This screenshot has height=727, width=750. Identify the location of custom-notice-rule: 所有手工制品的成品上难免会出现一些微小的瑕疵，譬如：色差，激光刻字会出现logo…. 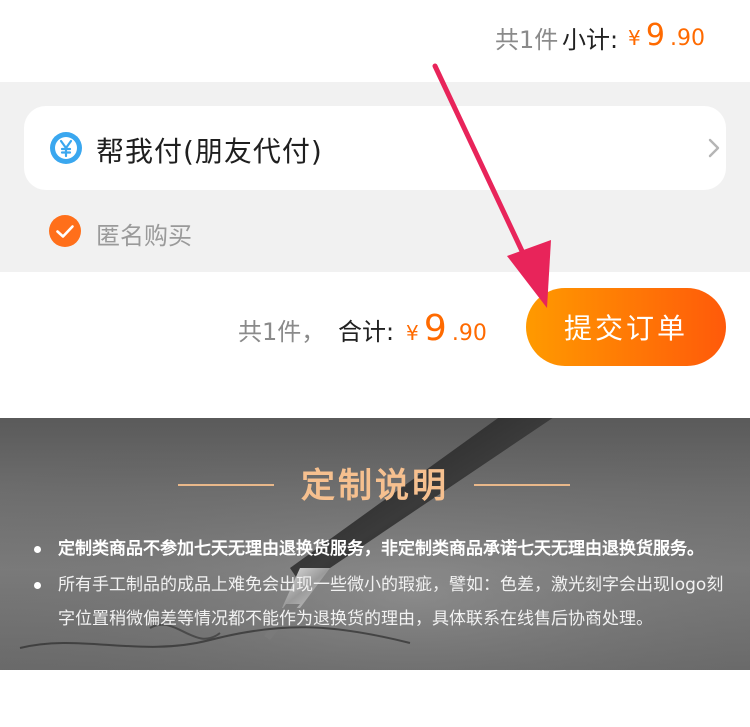
(384, 602).